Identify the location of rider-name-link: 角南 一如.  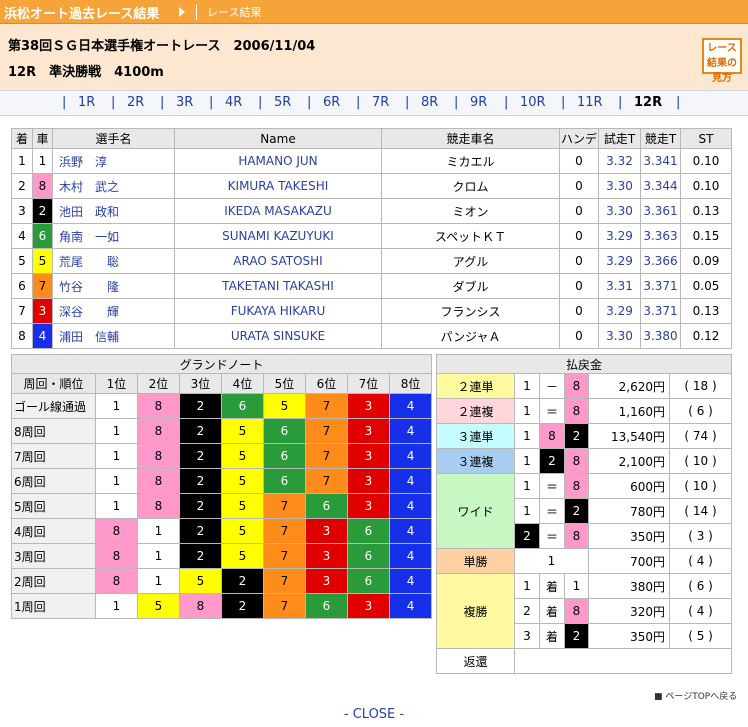
(113, 236).